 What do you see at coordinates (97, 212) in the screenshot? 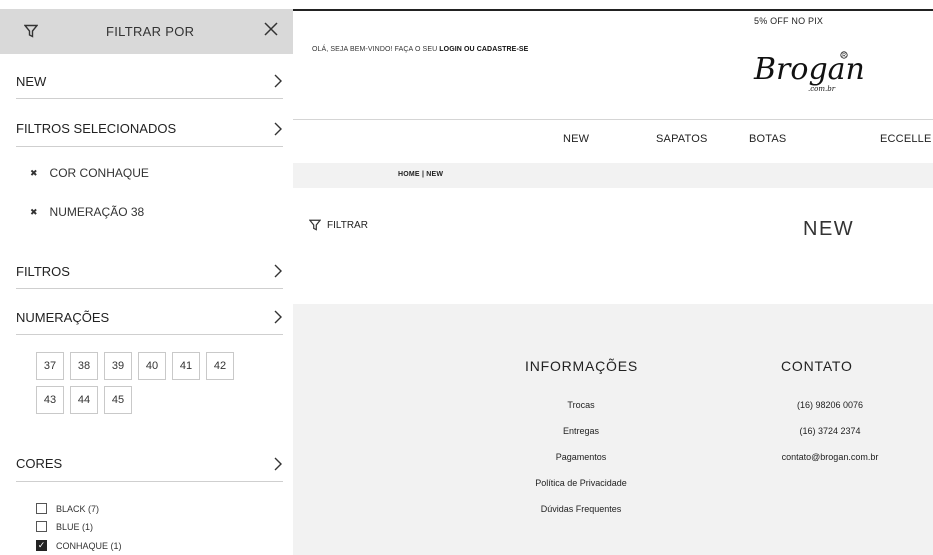
I see `selected-filter-label: NUMERAÇÃO 38` at bounding box center [97, 212].